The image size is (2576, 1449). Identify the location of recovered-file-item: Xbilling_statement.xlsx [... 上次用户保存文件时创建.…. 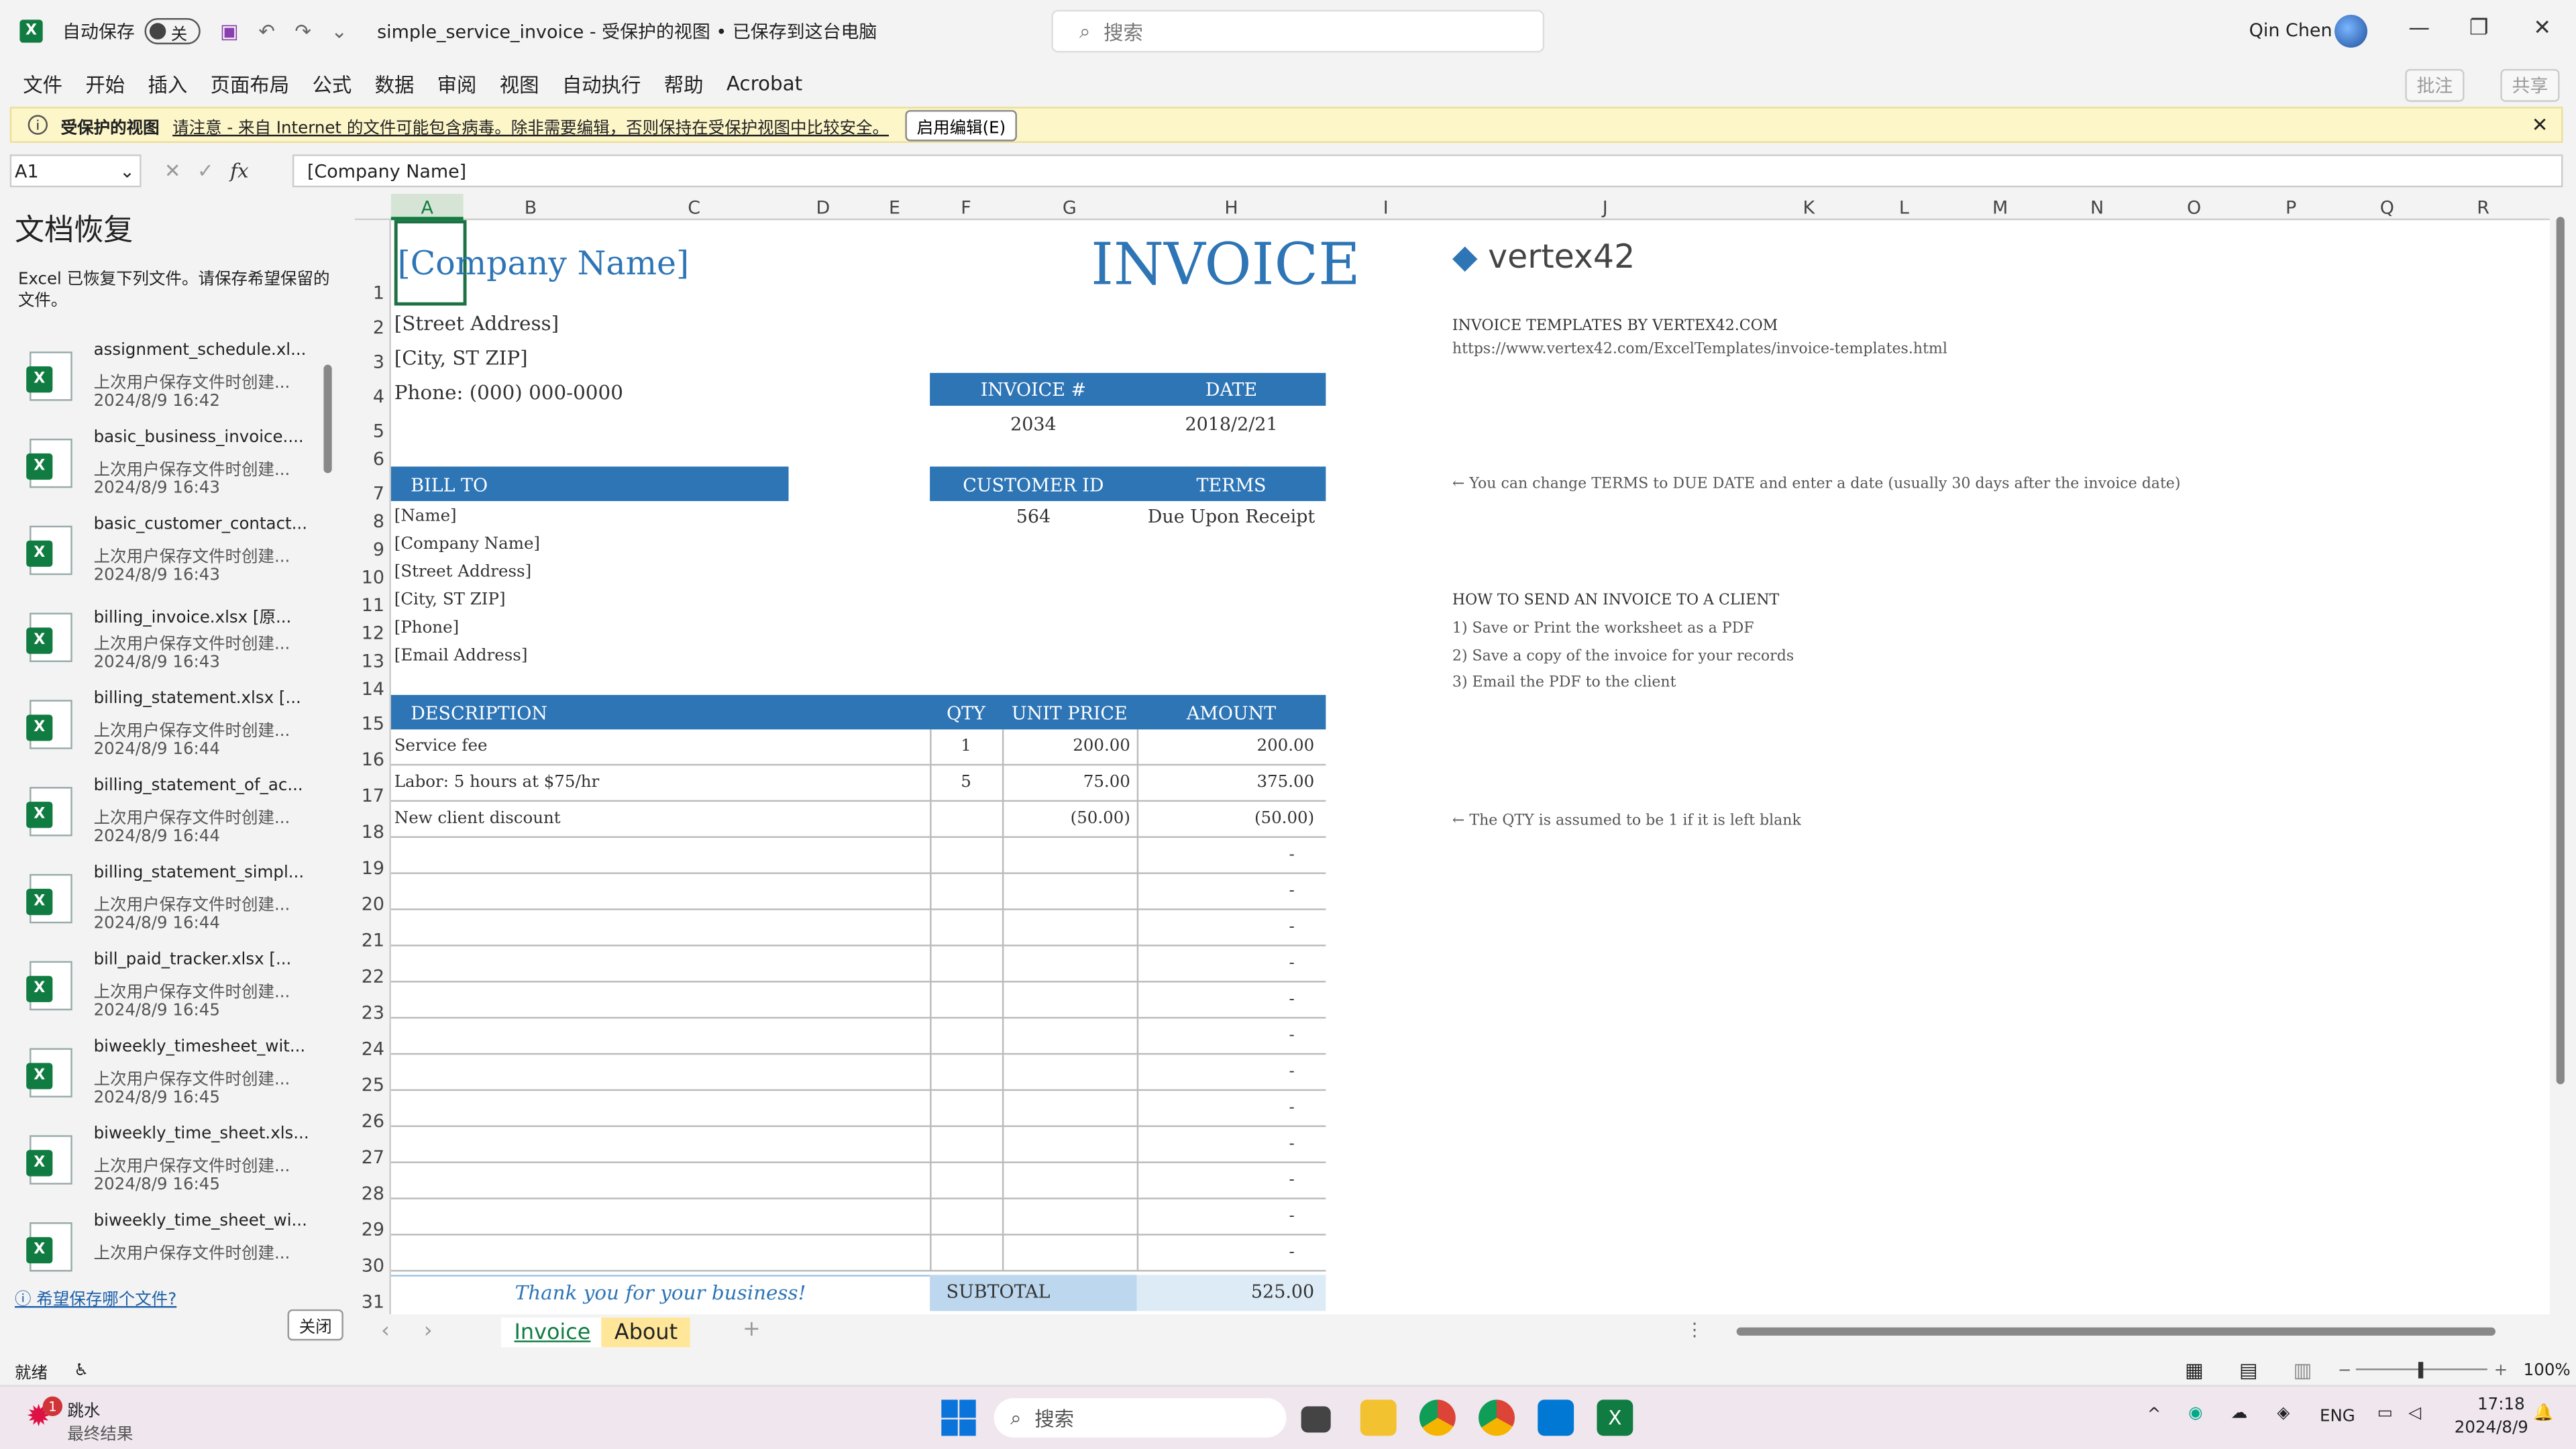
(171, 735).